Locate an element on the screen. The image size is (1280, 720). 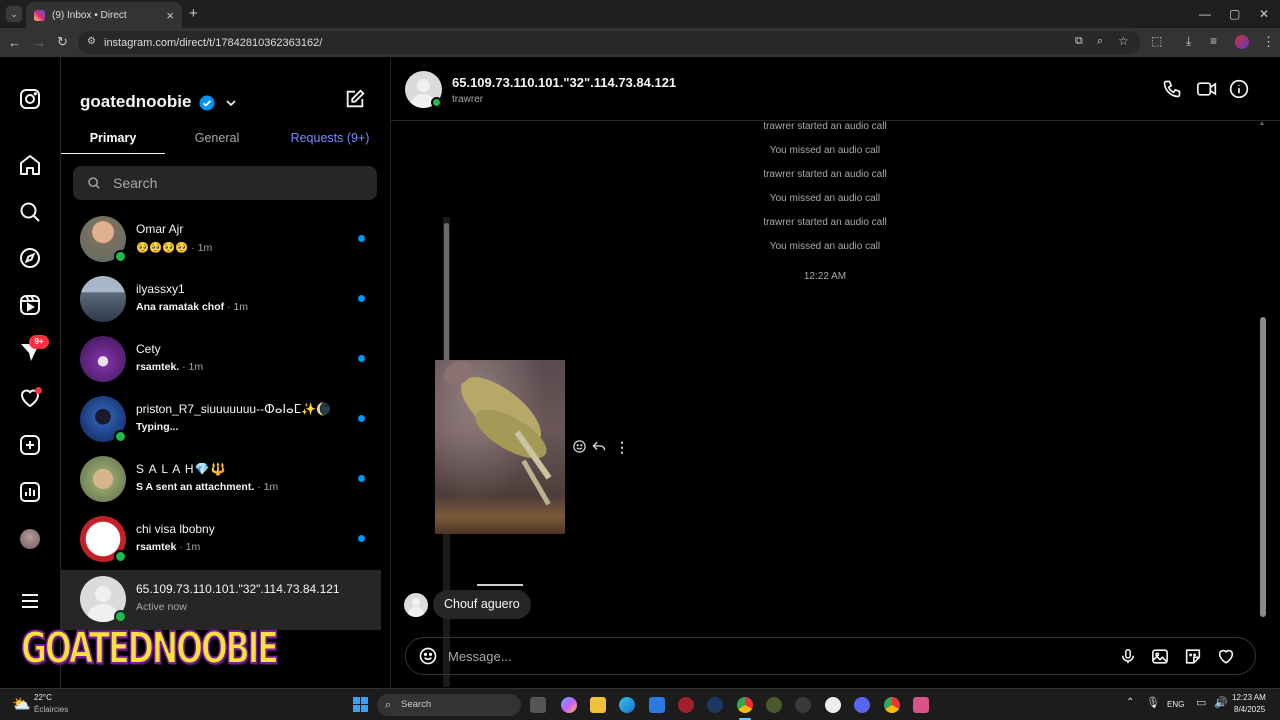
start-icon is located at coordinates (360, 704).